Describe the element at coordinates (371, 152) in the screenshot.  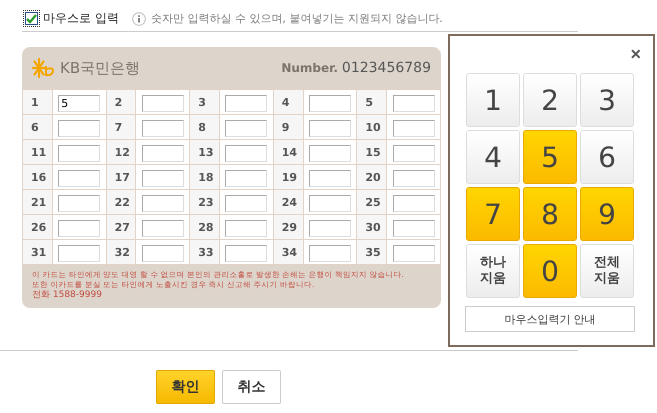
I see `cell-number: 15` at that location.